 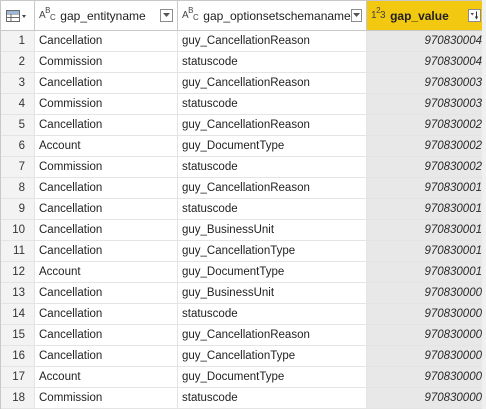 I want to click on row-number: 7, so click(x=18, y=167).